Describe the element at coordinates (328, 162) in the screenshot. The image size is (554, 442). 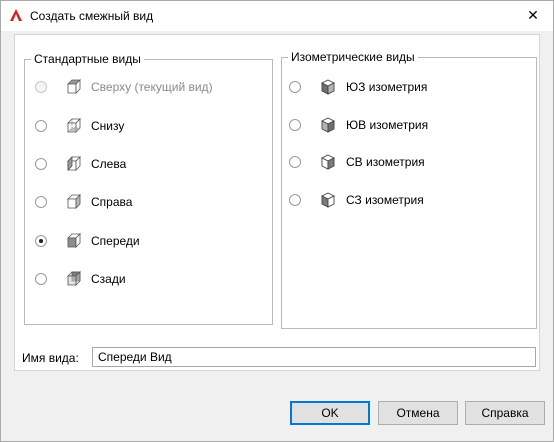
I see `ne-iso-cube-icon` at that location.